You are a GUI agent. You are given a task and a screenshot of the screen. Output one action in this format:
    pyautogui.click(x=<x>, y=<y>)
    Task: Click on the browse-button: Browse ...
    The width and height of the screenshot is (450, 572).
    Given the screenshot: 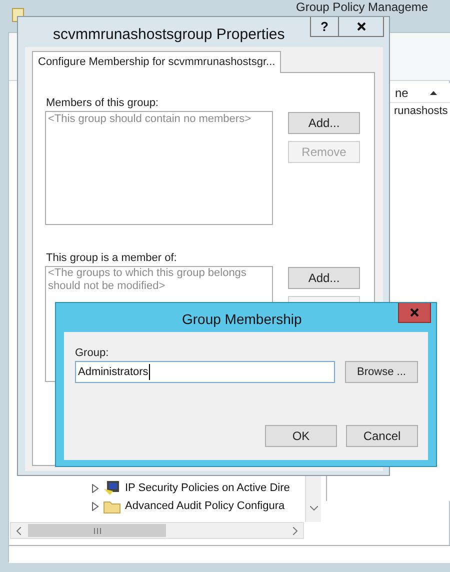 What is the action you would take?
    pyautogui.click(x=381, y=372)
    